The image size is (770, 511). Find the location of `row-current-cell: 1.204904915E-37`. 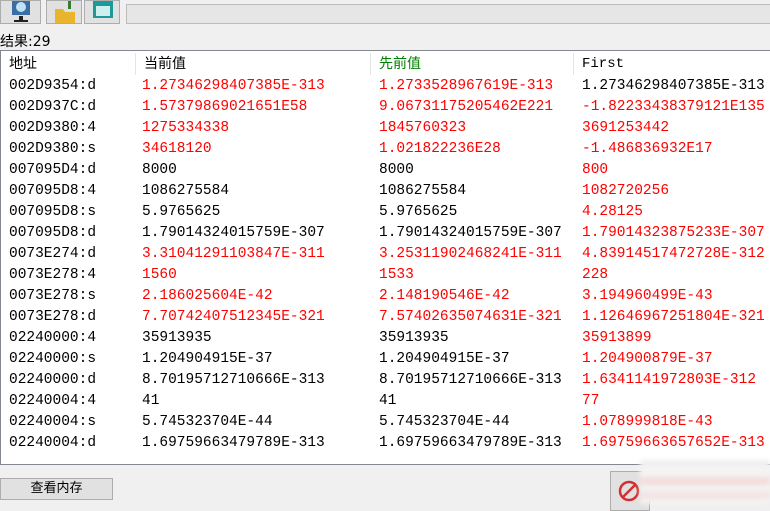

row-current-cell: 1.204904915E-37 is located at coordinates (207, 359).